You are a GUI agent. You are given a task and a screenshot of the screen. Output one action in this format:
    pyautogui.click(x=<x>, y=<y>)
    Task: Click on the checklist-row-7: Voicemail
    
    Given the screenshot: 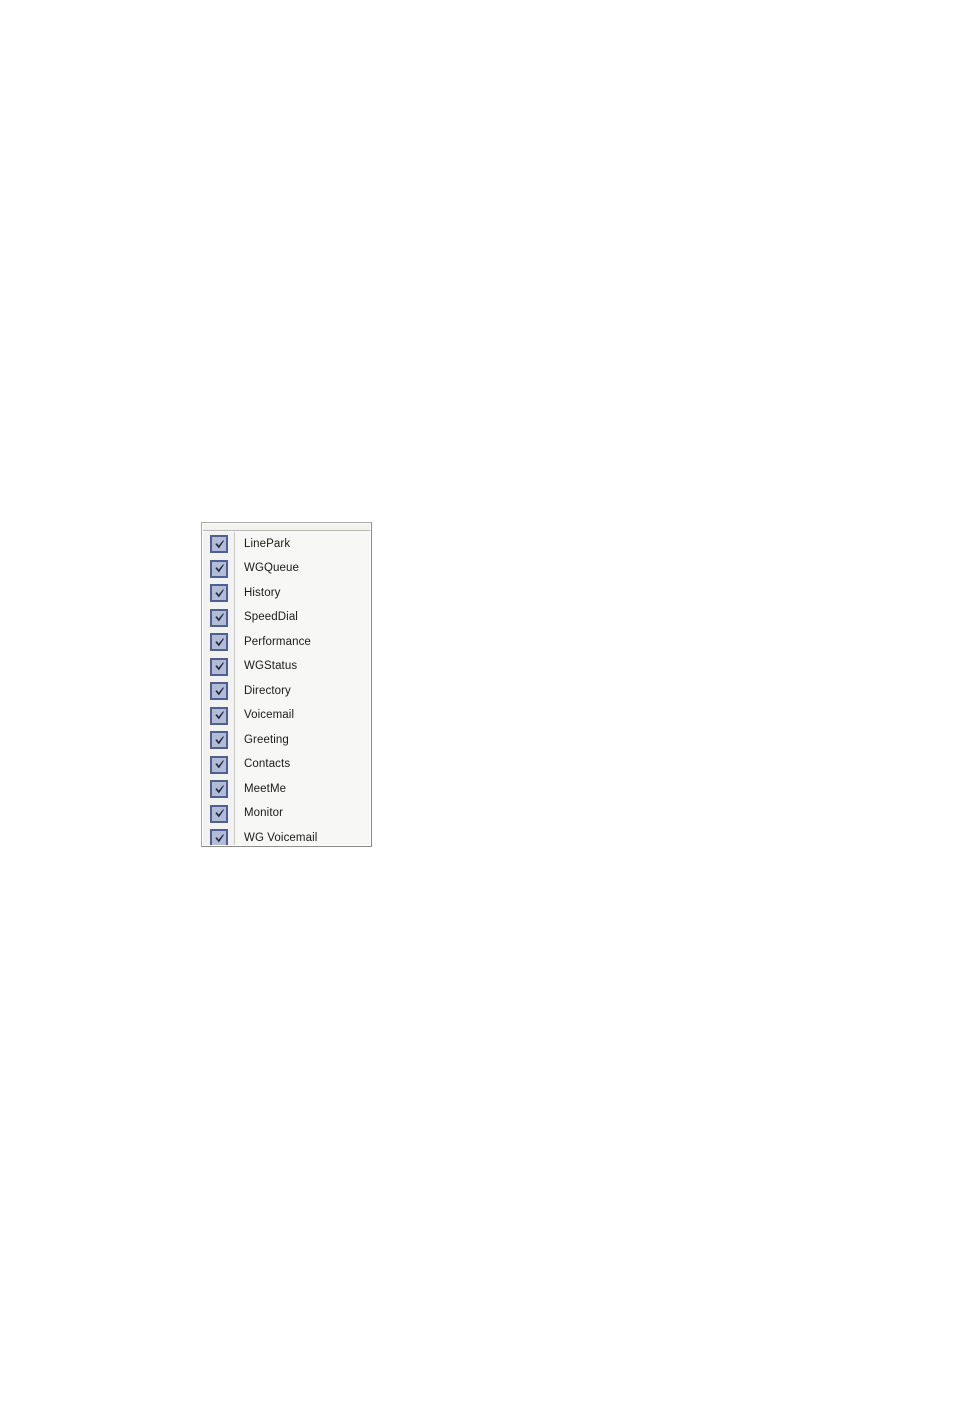 What is the action you would take?
    pyautogui.click(x=286, y=716)
    